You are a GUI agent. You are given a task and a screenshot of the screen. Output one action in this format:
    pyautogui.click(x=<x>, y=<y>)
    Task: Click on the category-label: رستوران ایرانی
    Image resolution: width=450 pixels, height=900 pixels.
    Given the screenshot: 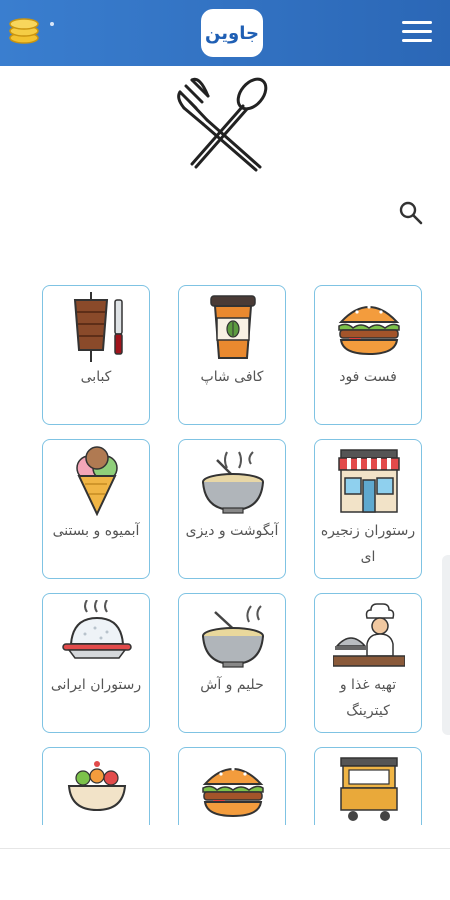 What is the action you would take?
    pyautogui.click(x=96, y=685)
    